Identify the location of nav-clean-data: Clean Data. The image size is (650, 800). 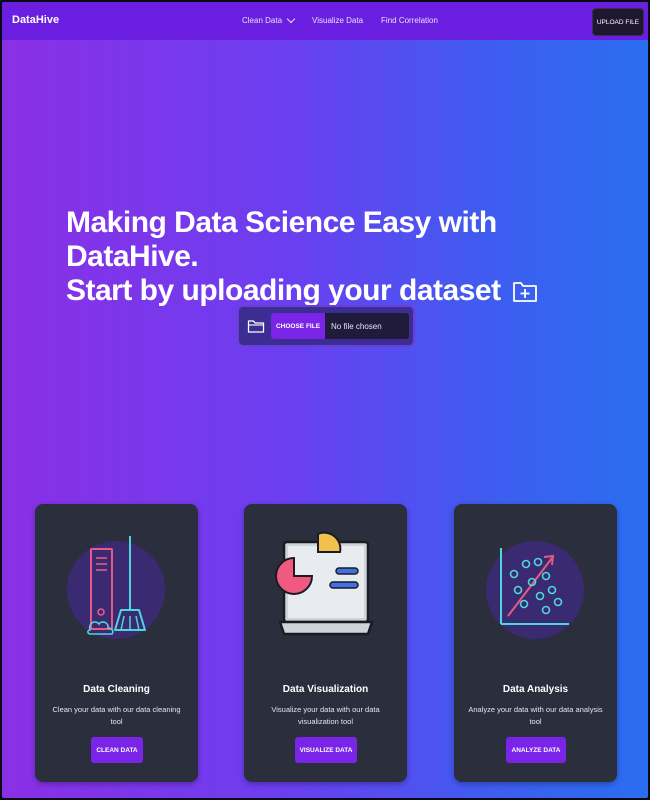
(269, 19).